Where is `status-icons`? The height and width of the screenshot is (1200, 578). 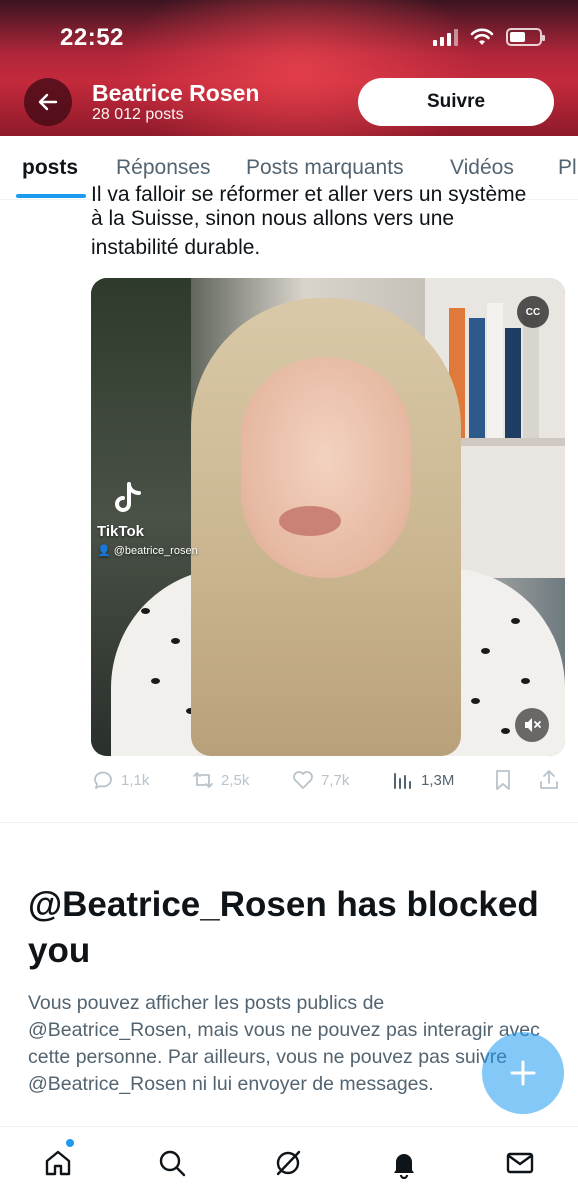
status-icons is located at coordinates (489, 37).